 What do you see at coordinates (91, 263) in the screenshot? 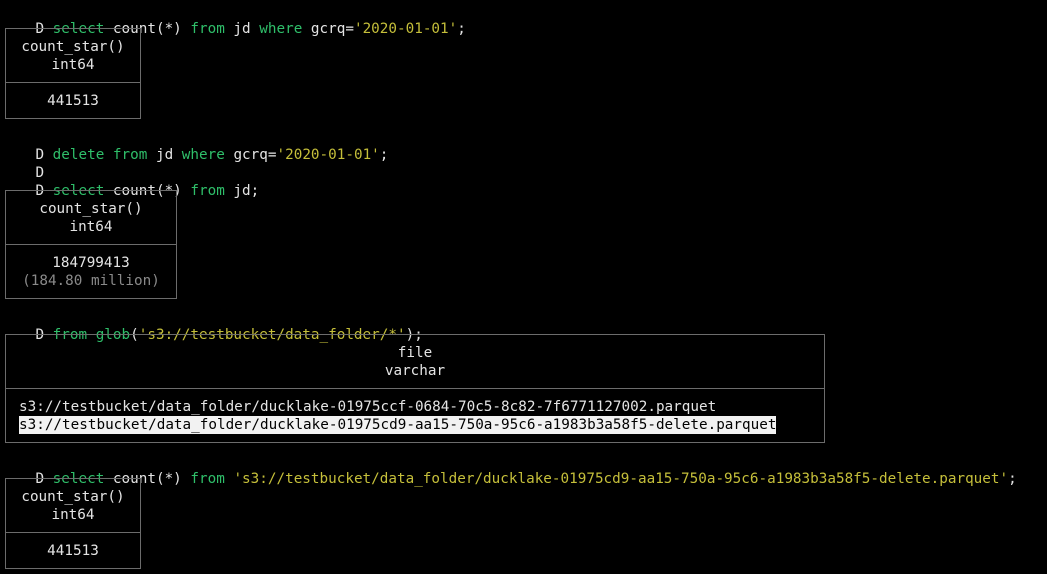
I see `table-cell: 184799413` at bounding box center [91, 263].